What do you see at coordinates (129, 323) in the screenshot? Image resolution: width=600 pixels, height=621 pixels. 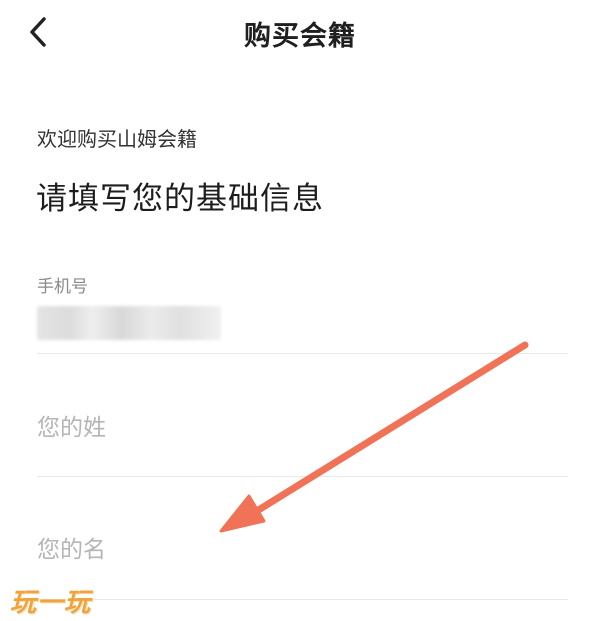 I see `phone-number-value-blurred` at bounding box center [129, 323].